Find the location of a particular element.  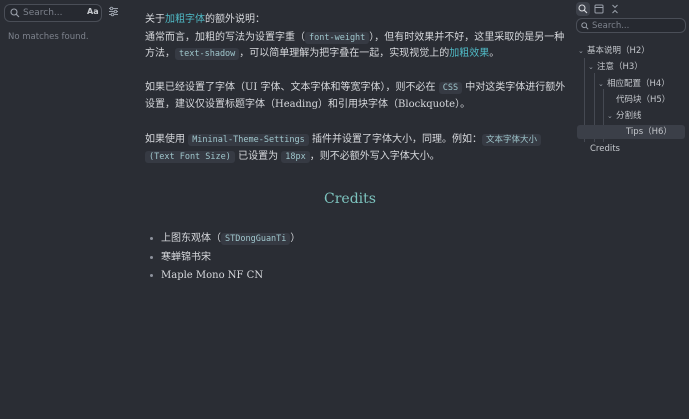

paragraph-line: 设置，建议仅设置标题字体（Heading）和引用块字体（Blockquote）。 is located at coordinates (308, 104).